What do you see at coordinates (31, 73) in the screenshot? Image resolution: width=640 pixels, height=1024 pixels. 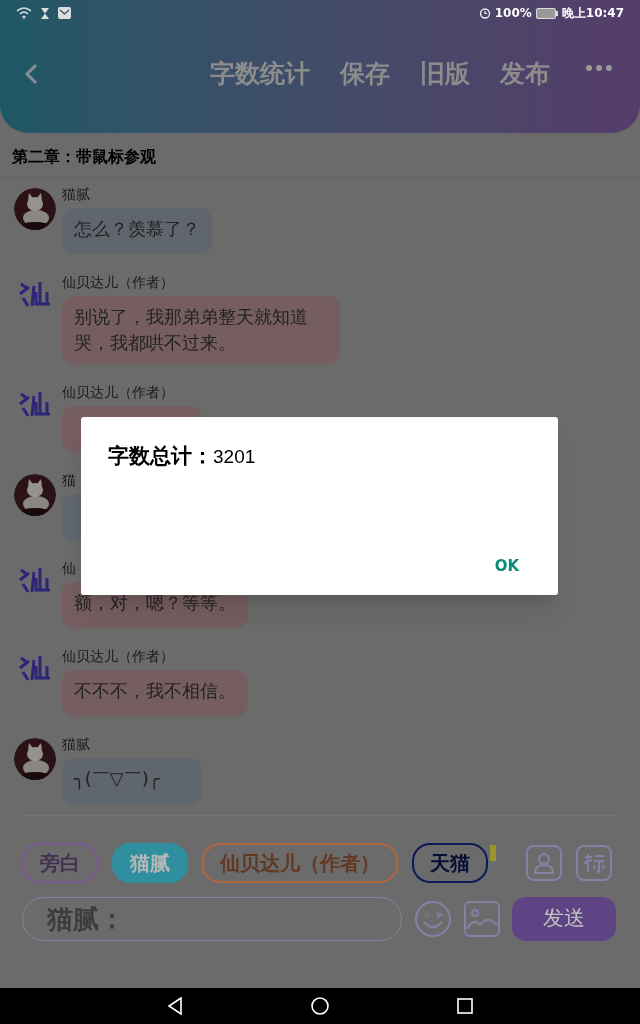 I see `back-icon` at bounding box center [31, 73].